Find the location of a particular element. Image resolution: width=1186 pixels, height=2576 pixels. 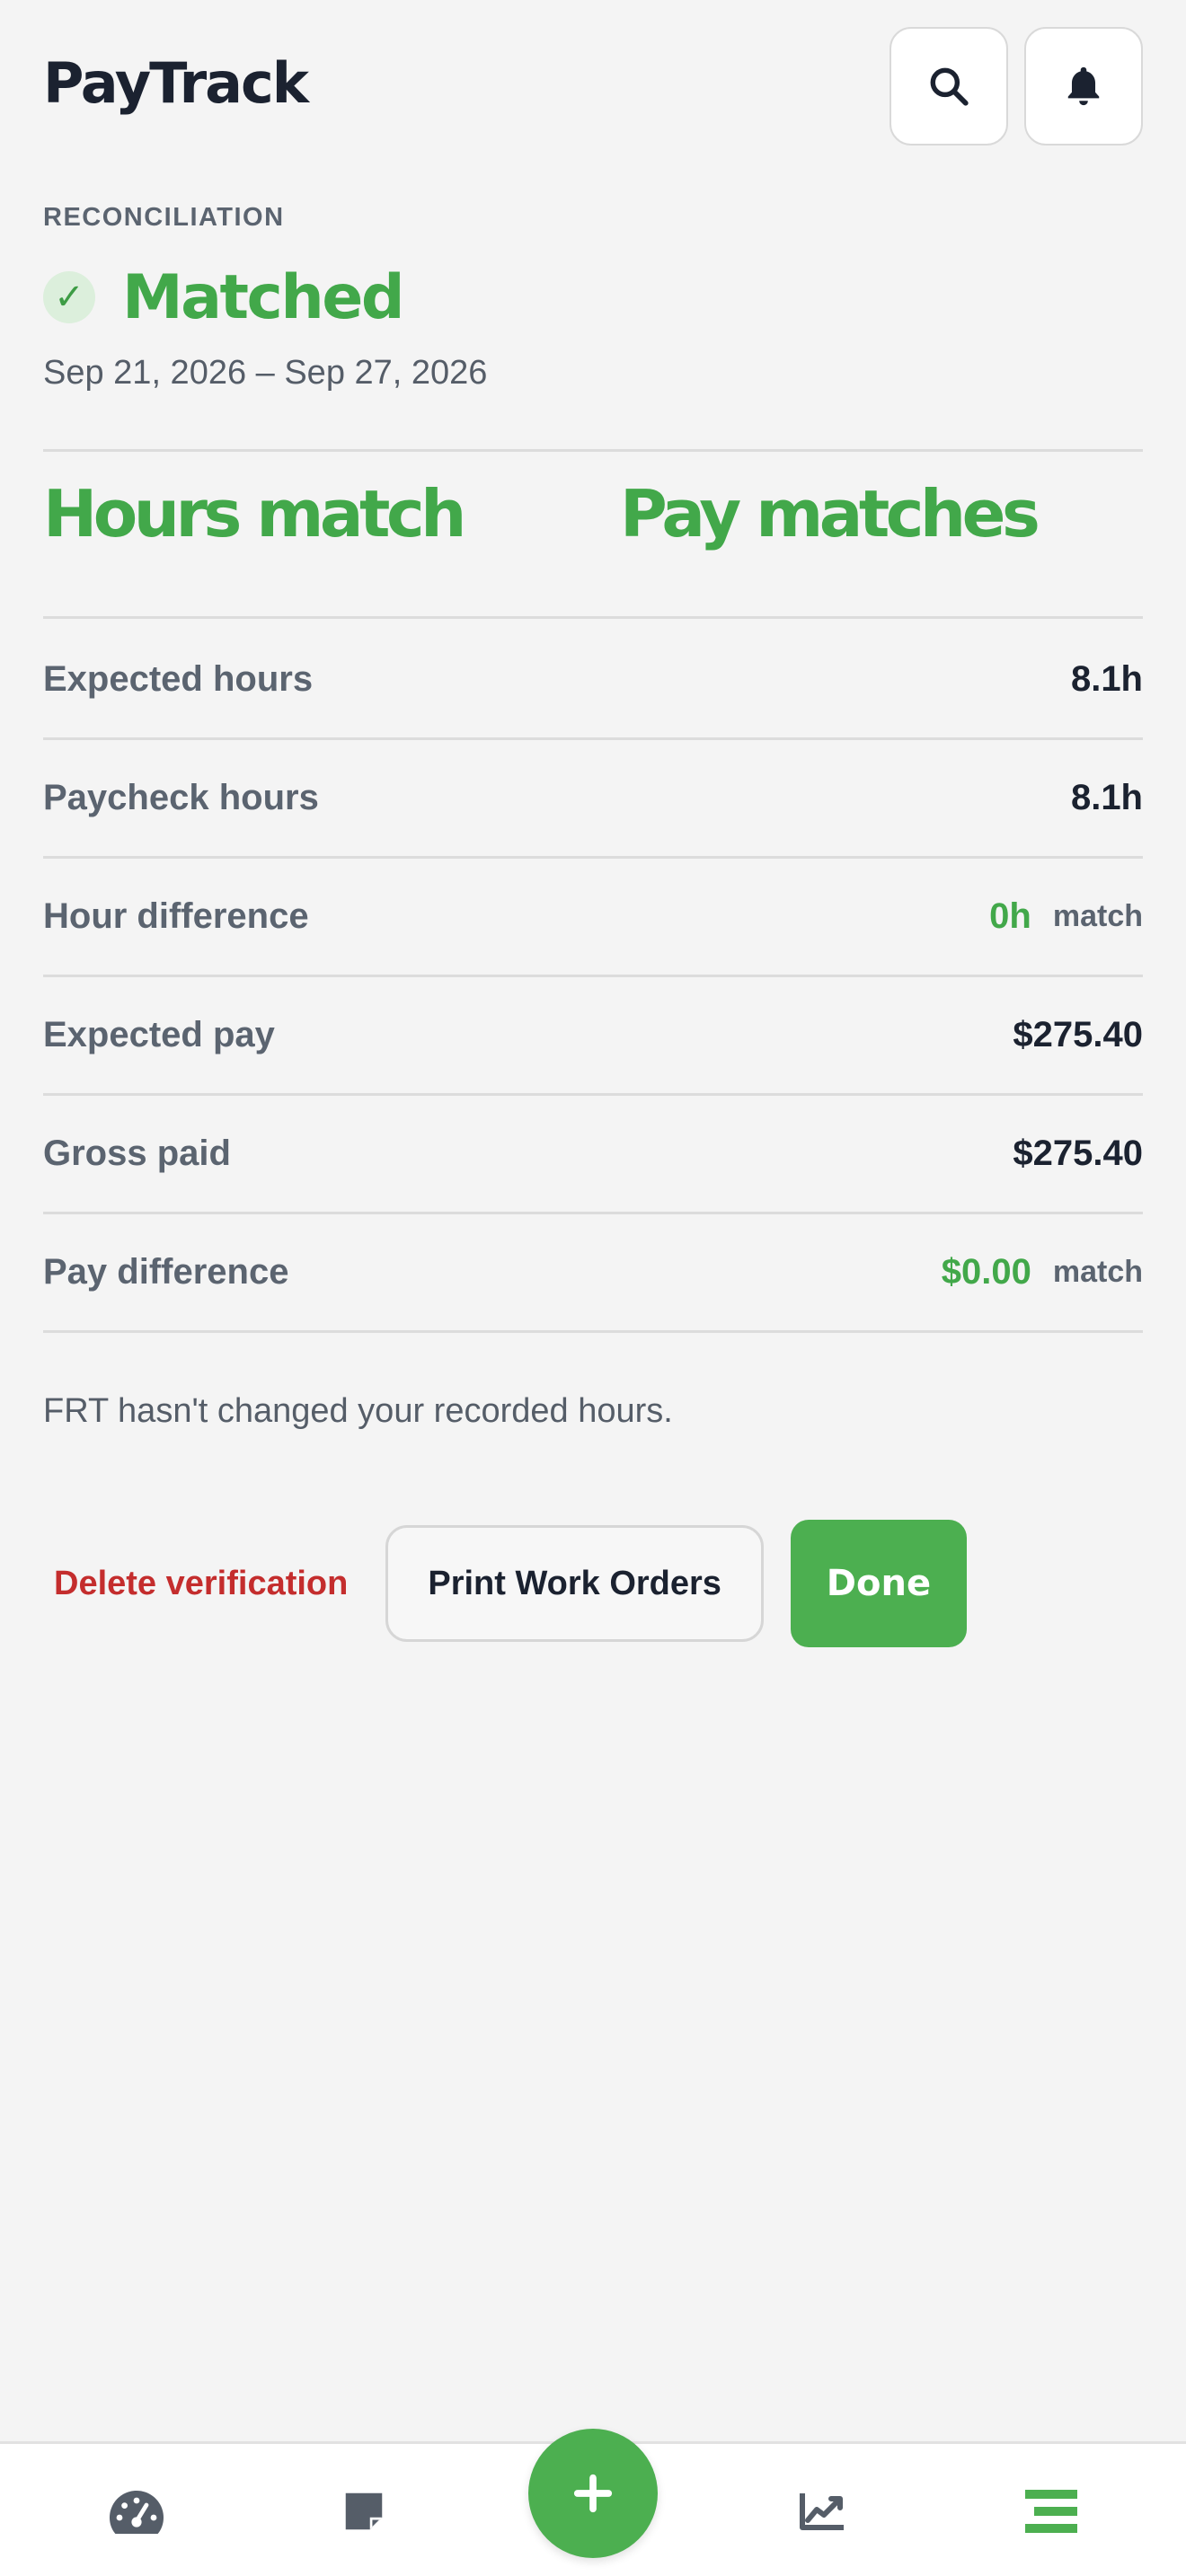

menu-icon is located at coordinates (1051, 2511).